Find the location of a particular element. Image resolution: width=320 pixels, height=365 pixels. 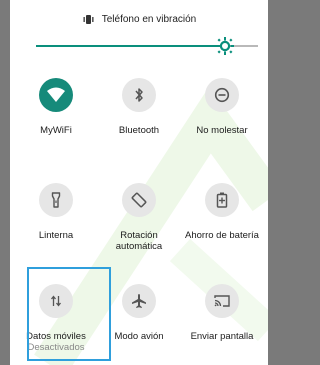

battery-saver-toggle is located at coordinates (222, 200).